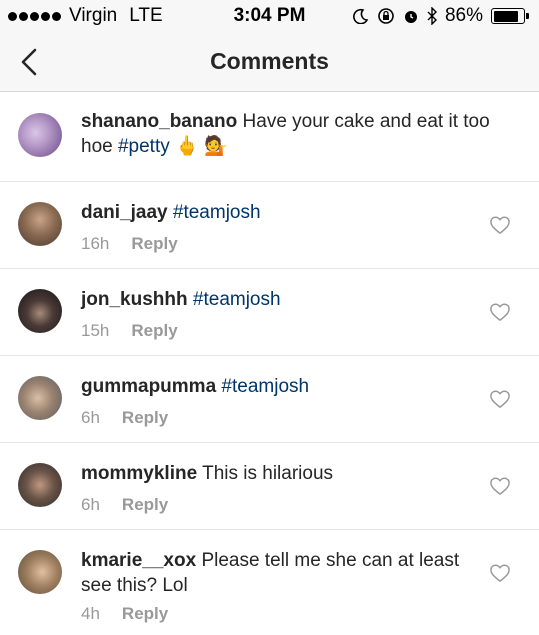 The height and width of the screenshot is (635, 539). I want to click on comment-meta: 4h Reply, so click(124, 614).